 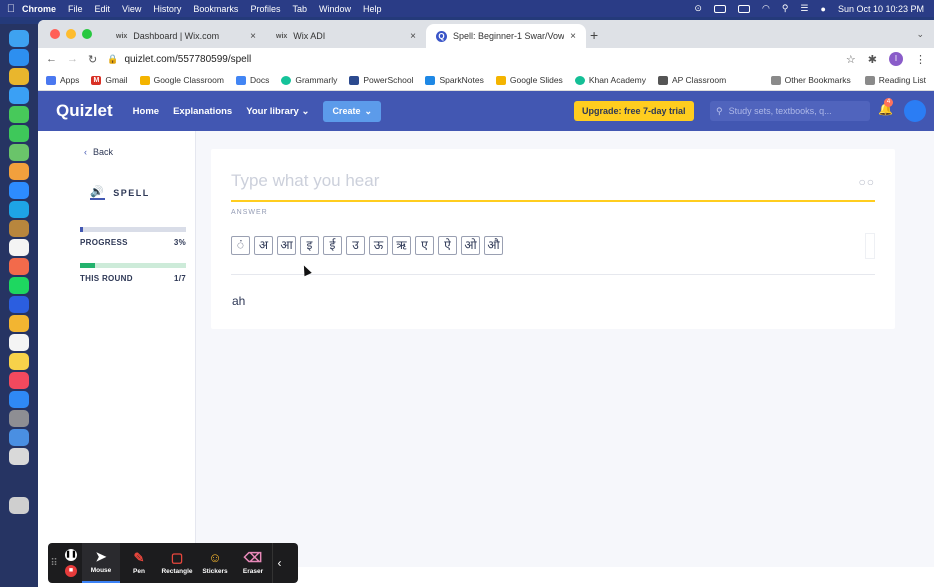 What do you see at coordinates (103, 9) in the screenshot?
I see `menu-edit: Edit` at bounding box center [103, 9].